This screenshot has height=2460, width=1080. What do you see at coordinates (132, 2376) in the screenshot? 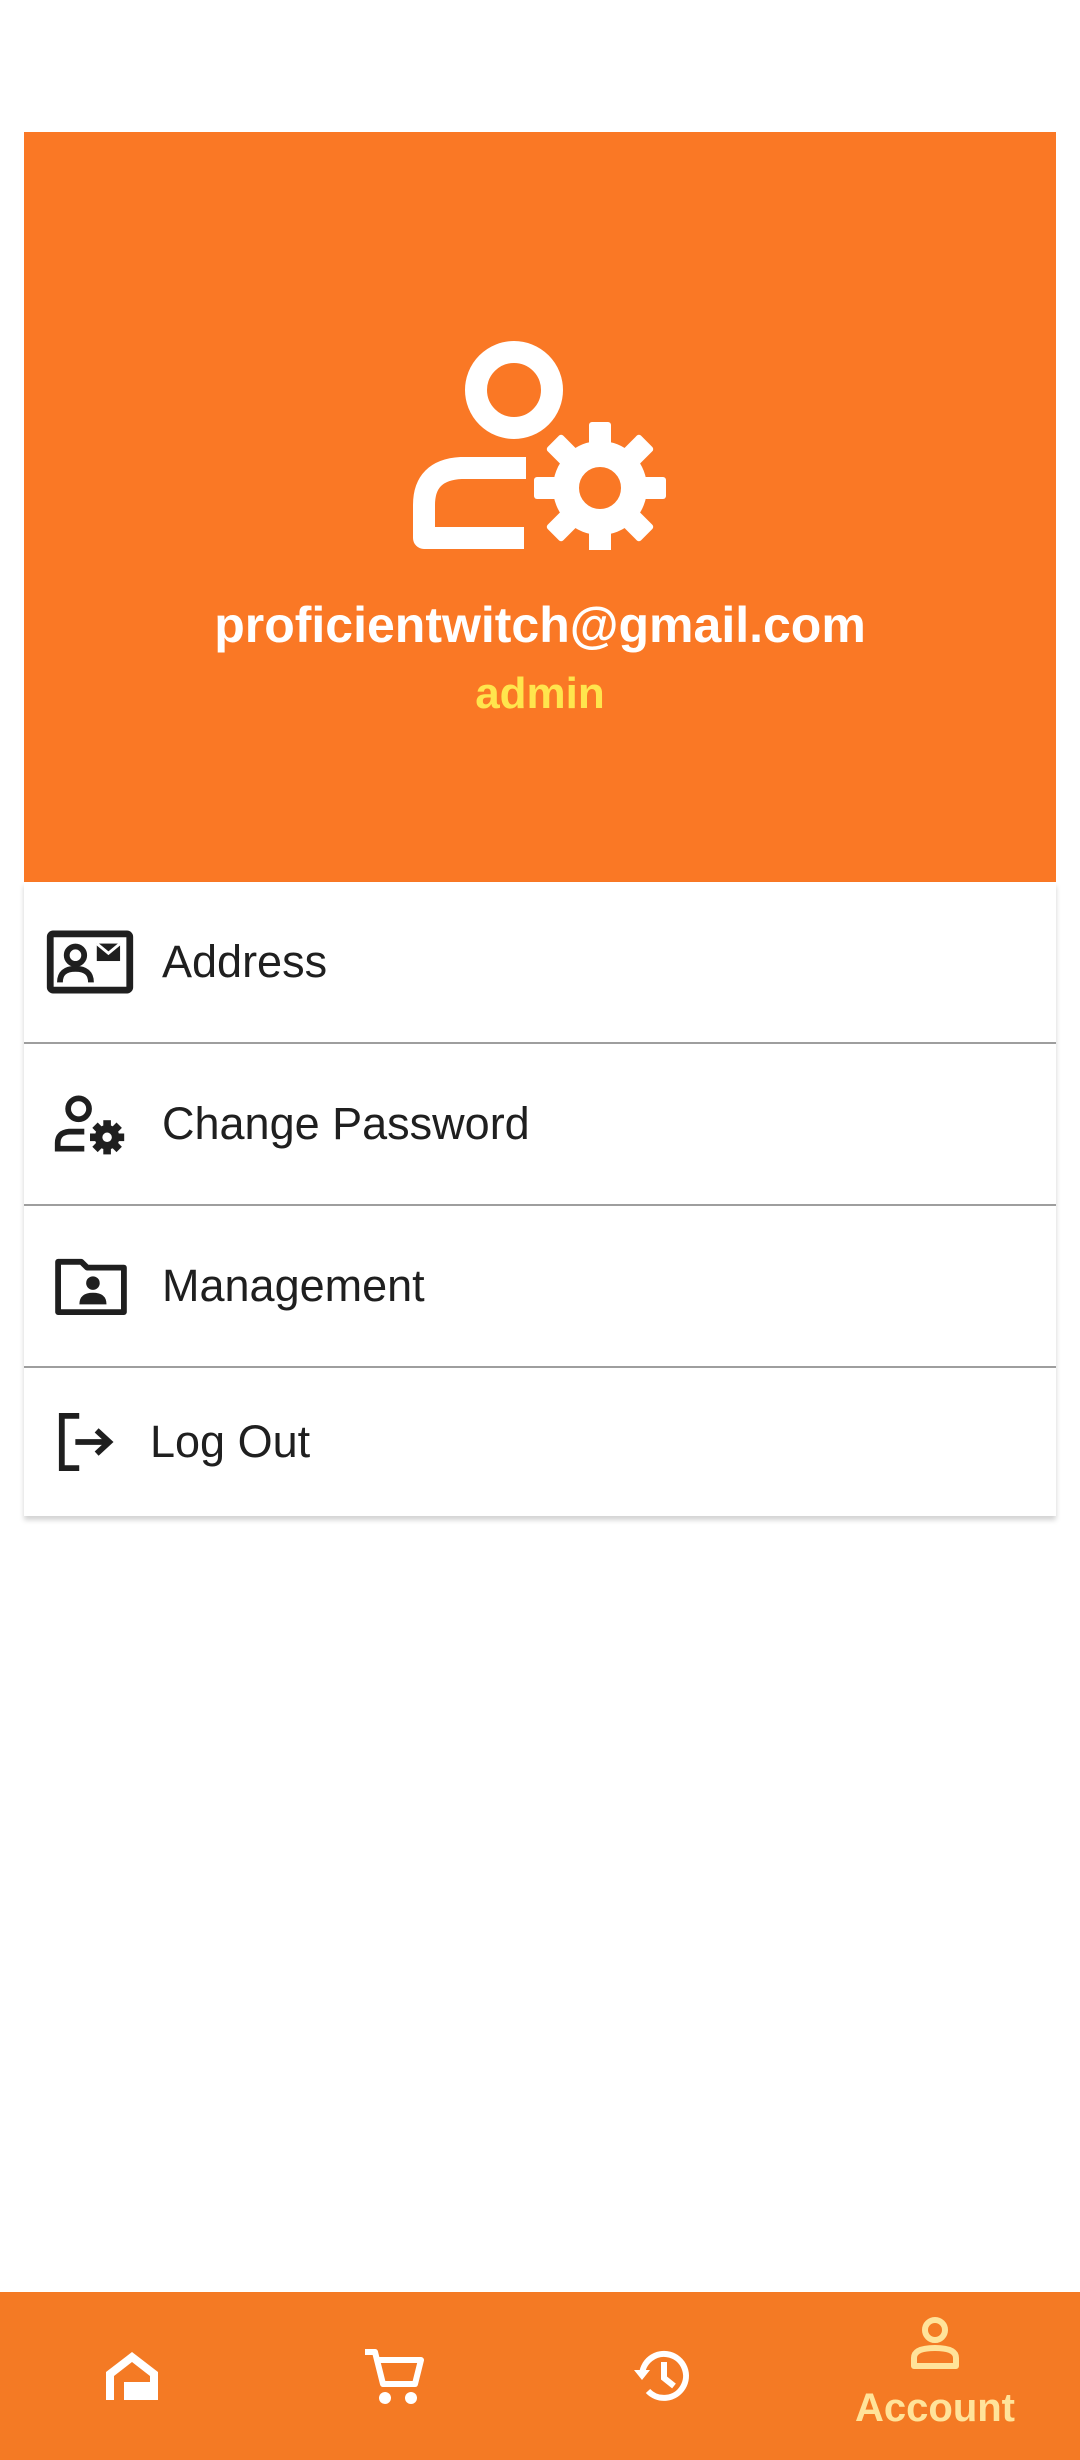
I see `home-icon` at bounding box center [132, 2376].